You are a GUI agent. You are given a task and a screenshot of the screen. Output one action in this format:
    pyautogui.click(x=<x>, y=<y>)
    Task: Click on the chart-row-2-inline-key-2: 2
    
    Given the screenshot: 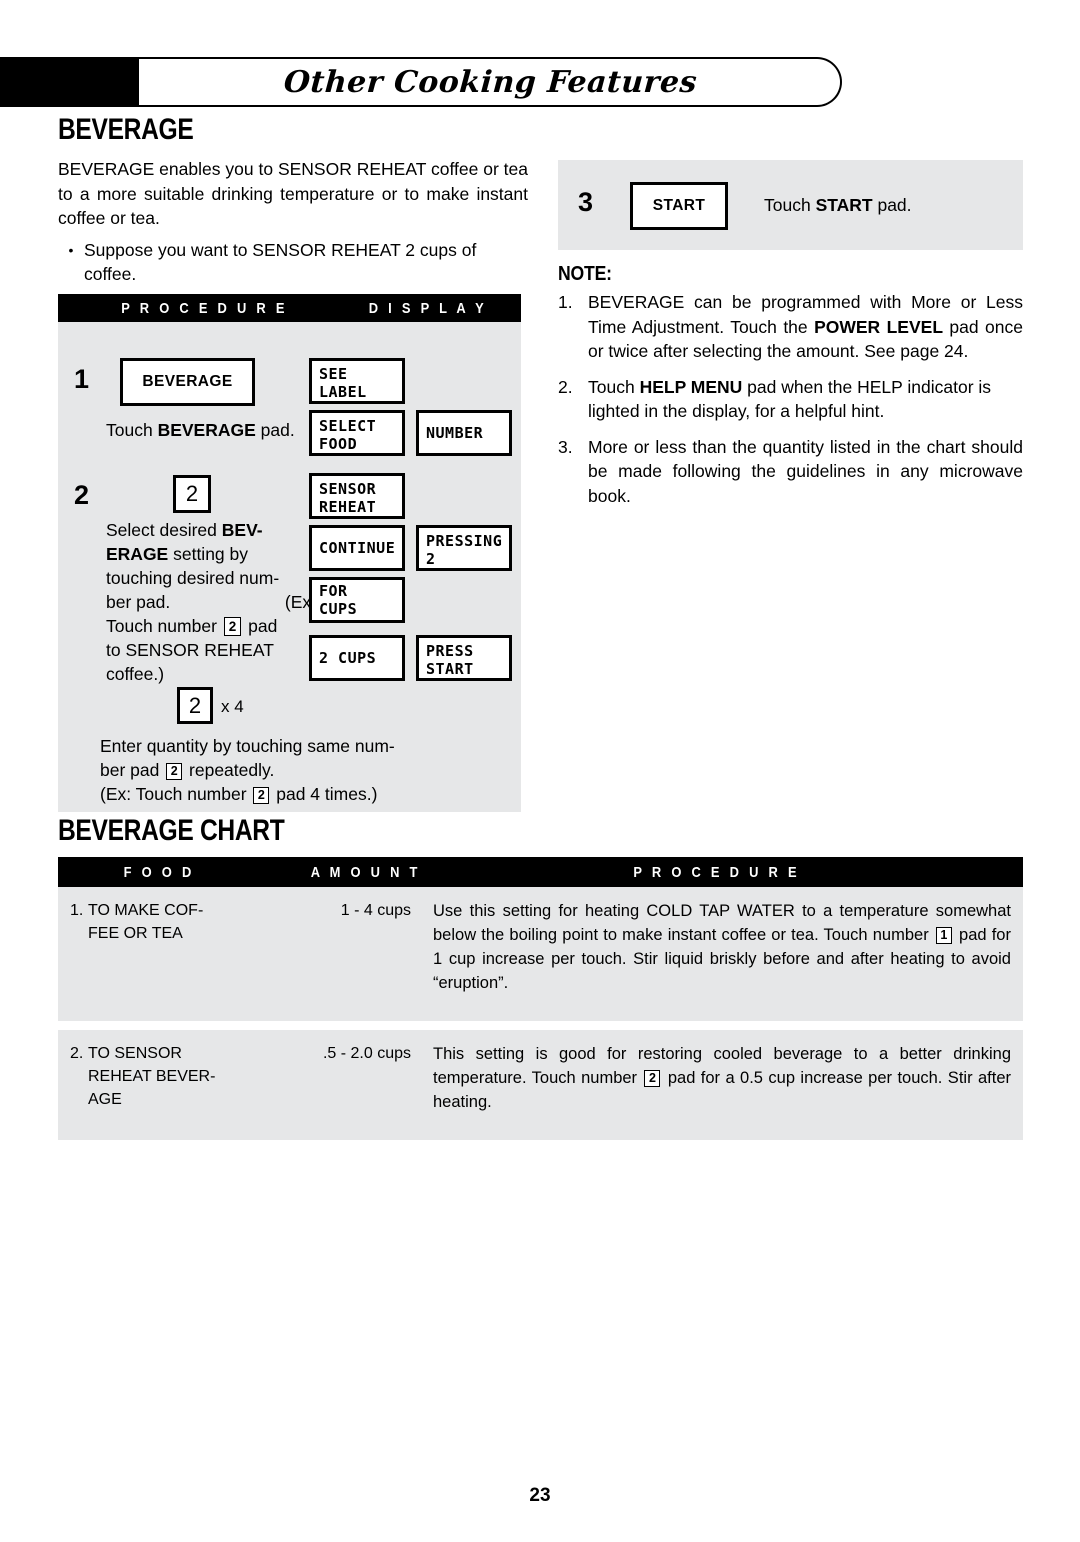 What is the action you would take?
    pyautogui.click(x=652, y=1078)
    